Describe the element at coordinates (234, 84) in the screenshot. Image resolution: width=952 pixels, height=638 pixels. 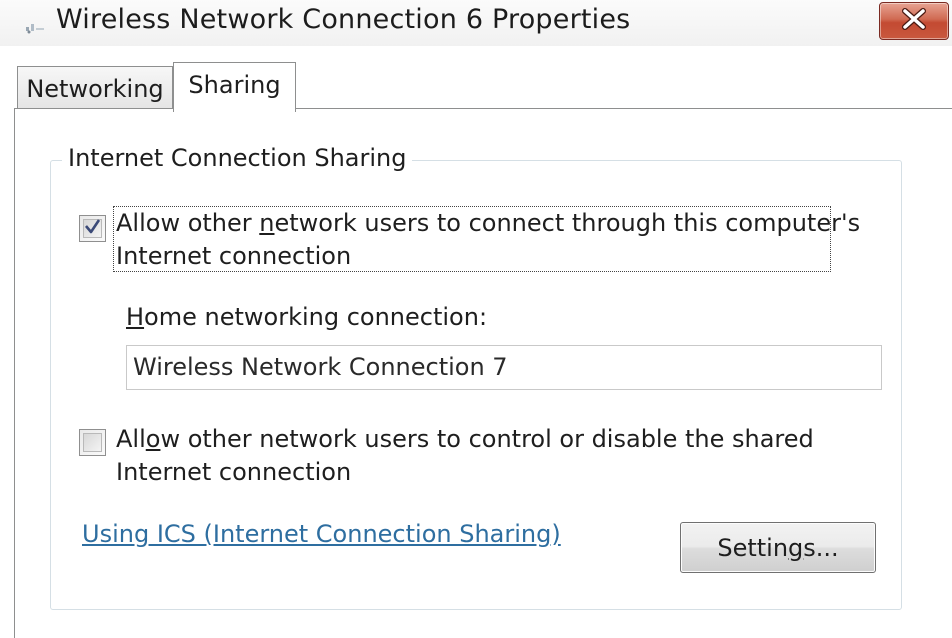
I see `tab-sharing-label: Sharing` at that location.